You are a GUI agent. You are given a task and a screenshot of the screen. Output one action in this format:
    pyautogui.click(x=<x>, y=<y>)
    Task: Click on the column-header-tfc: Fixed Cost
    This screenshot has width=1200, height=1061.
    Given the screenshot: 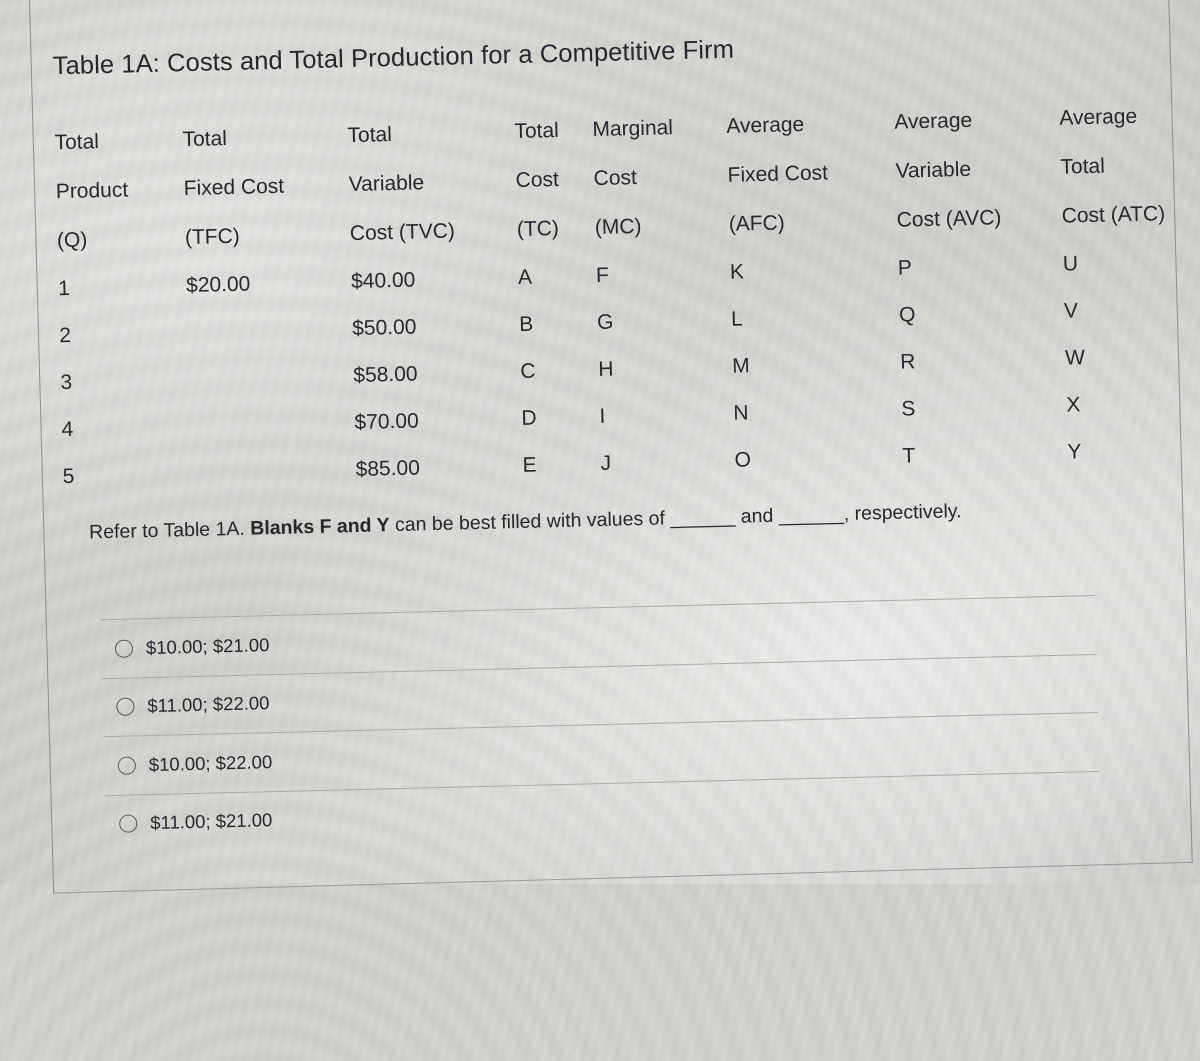 What is the action you would take?
    pyautogui.click(x=234, y=187)
    